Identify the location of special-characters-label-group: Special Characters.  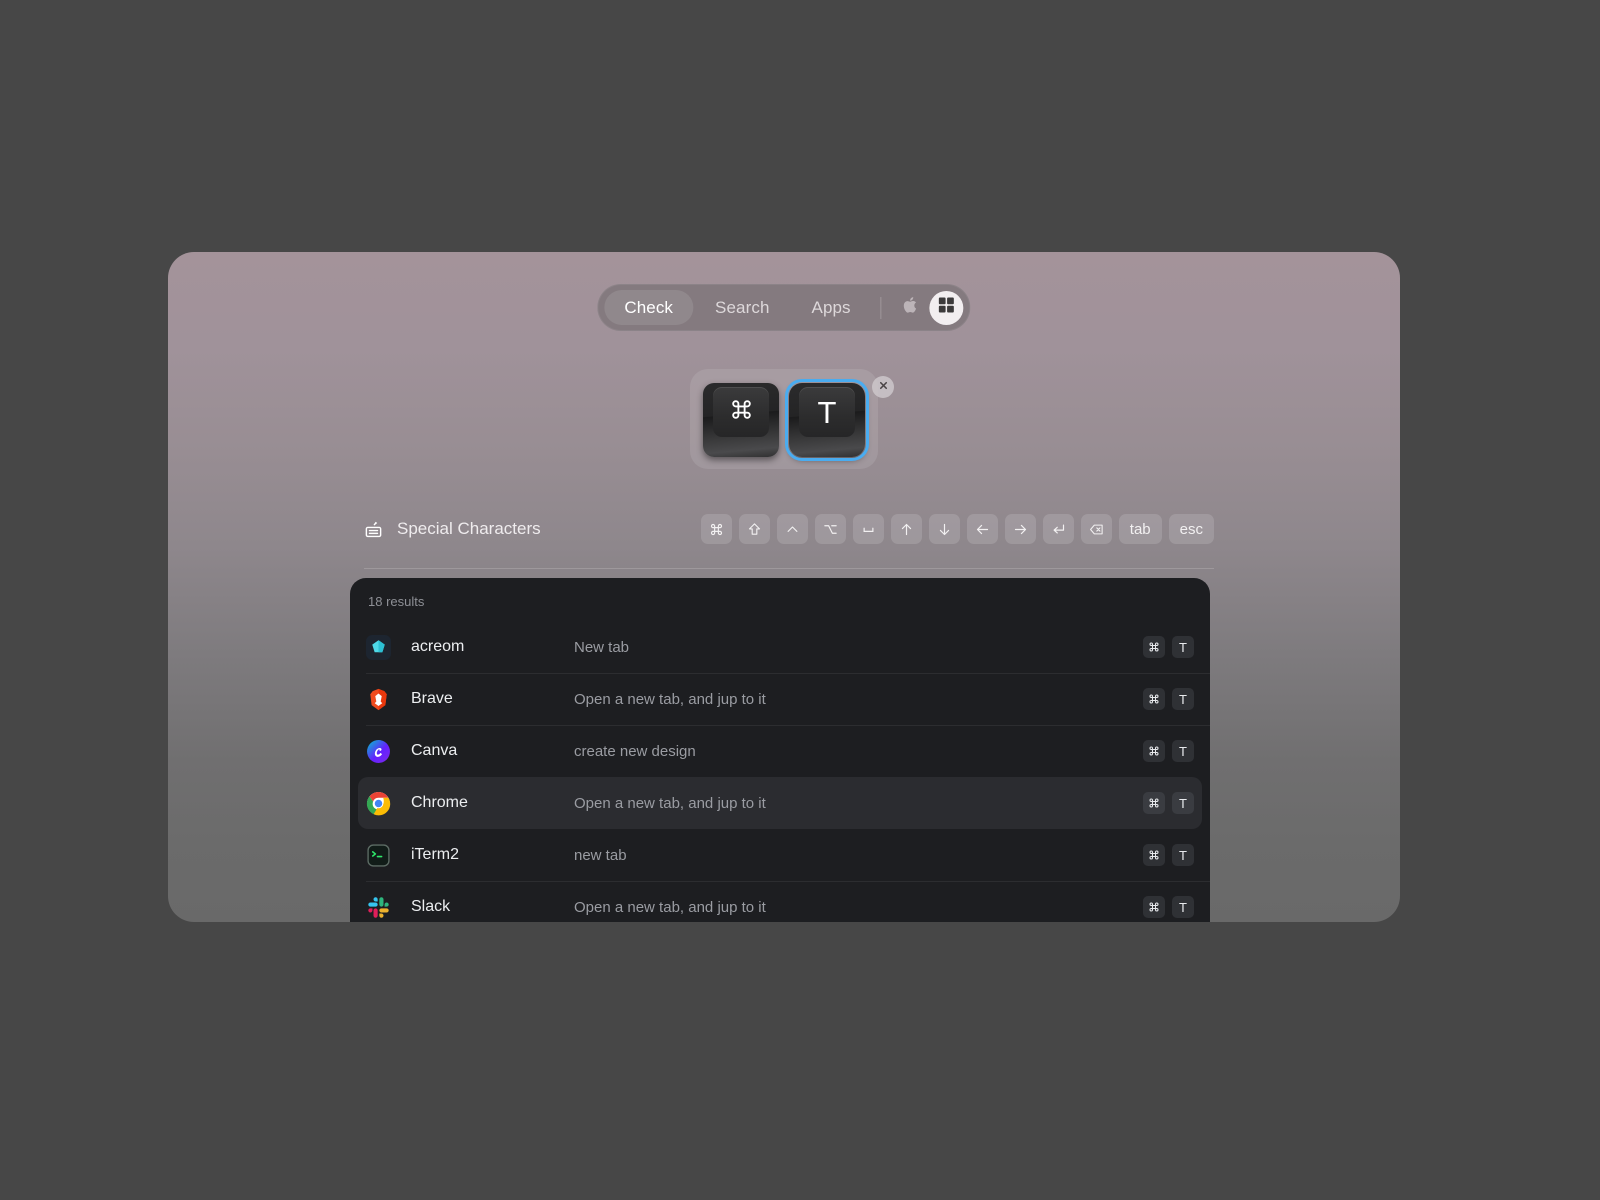
(452, 529).